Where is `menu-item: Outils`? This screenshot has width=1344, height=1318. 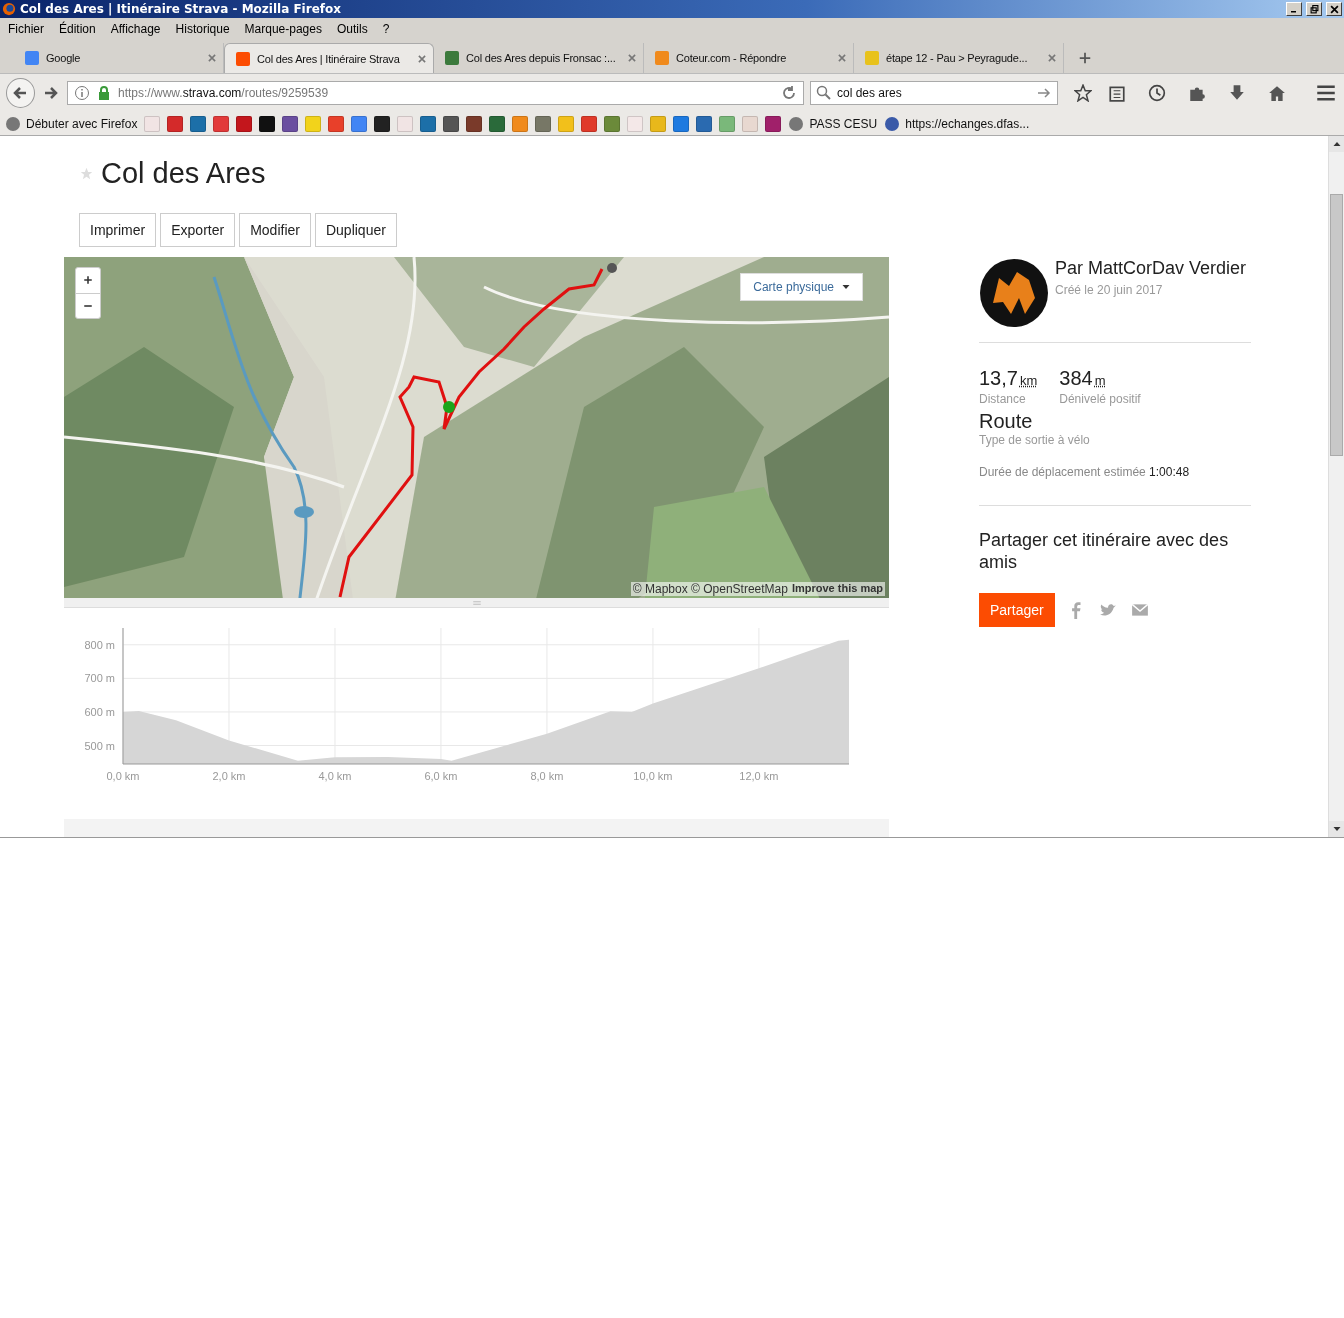
menu-item: Outils is located at coordinates (352, 29).